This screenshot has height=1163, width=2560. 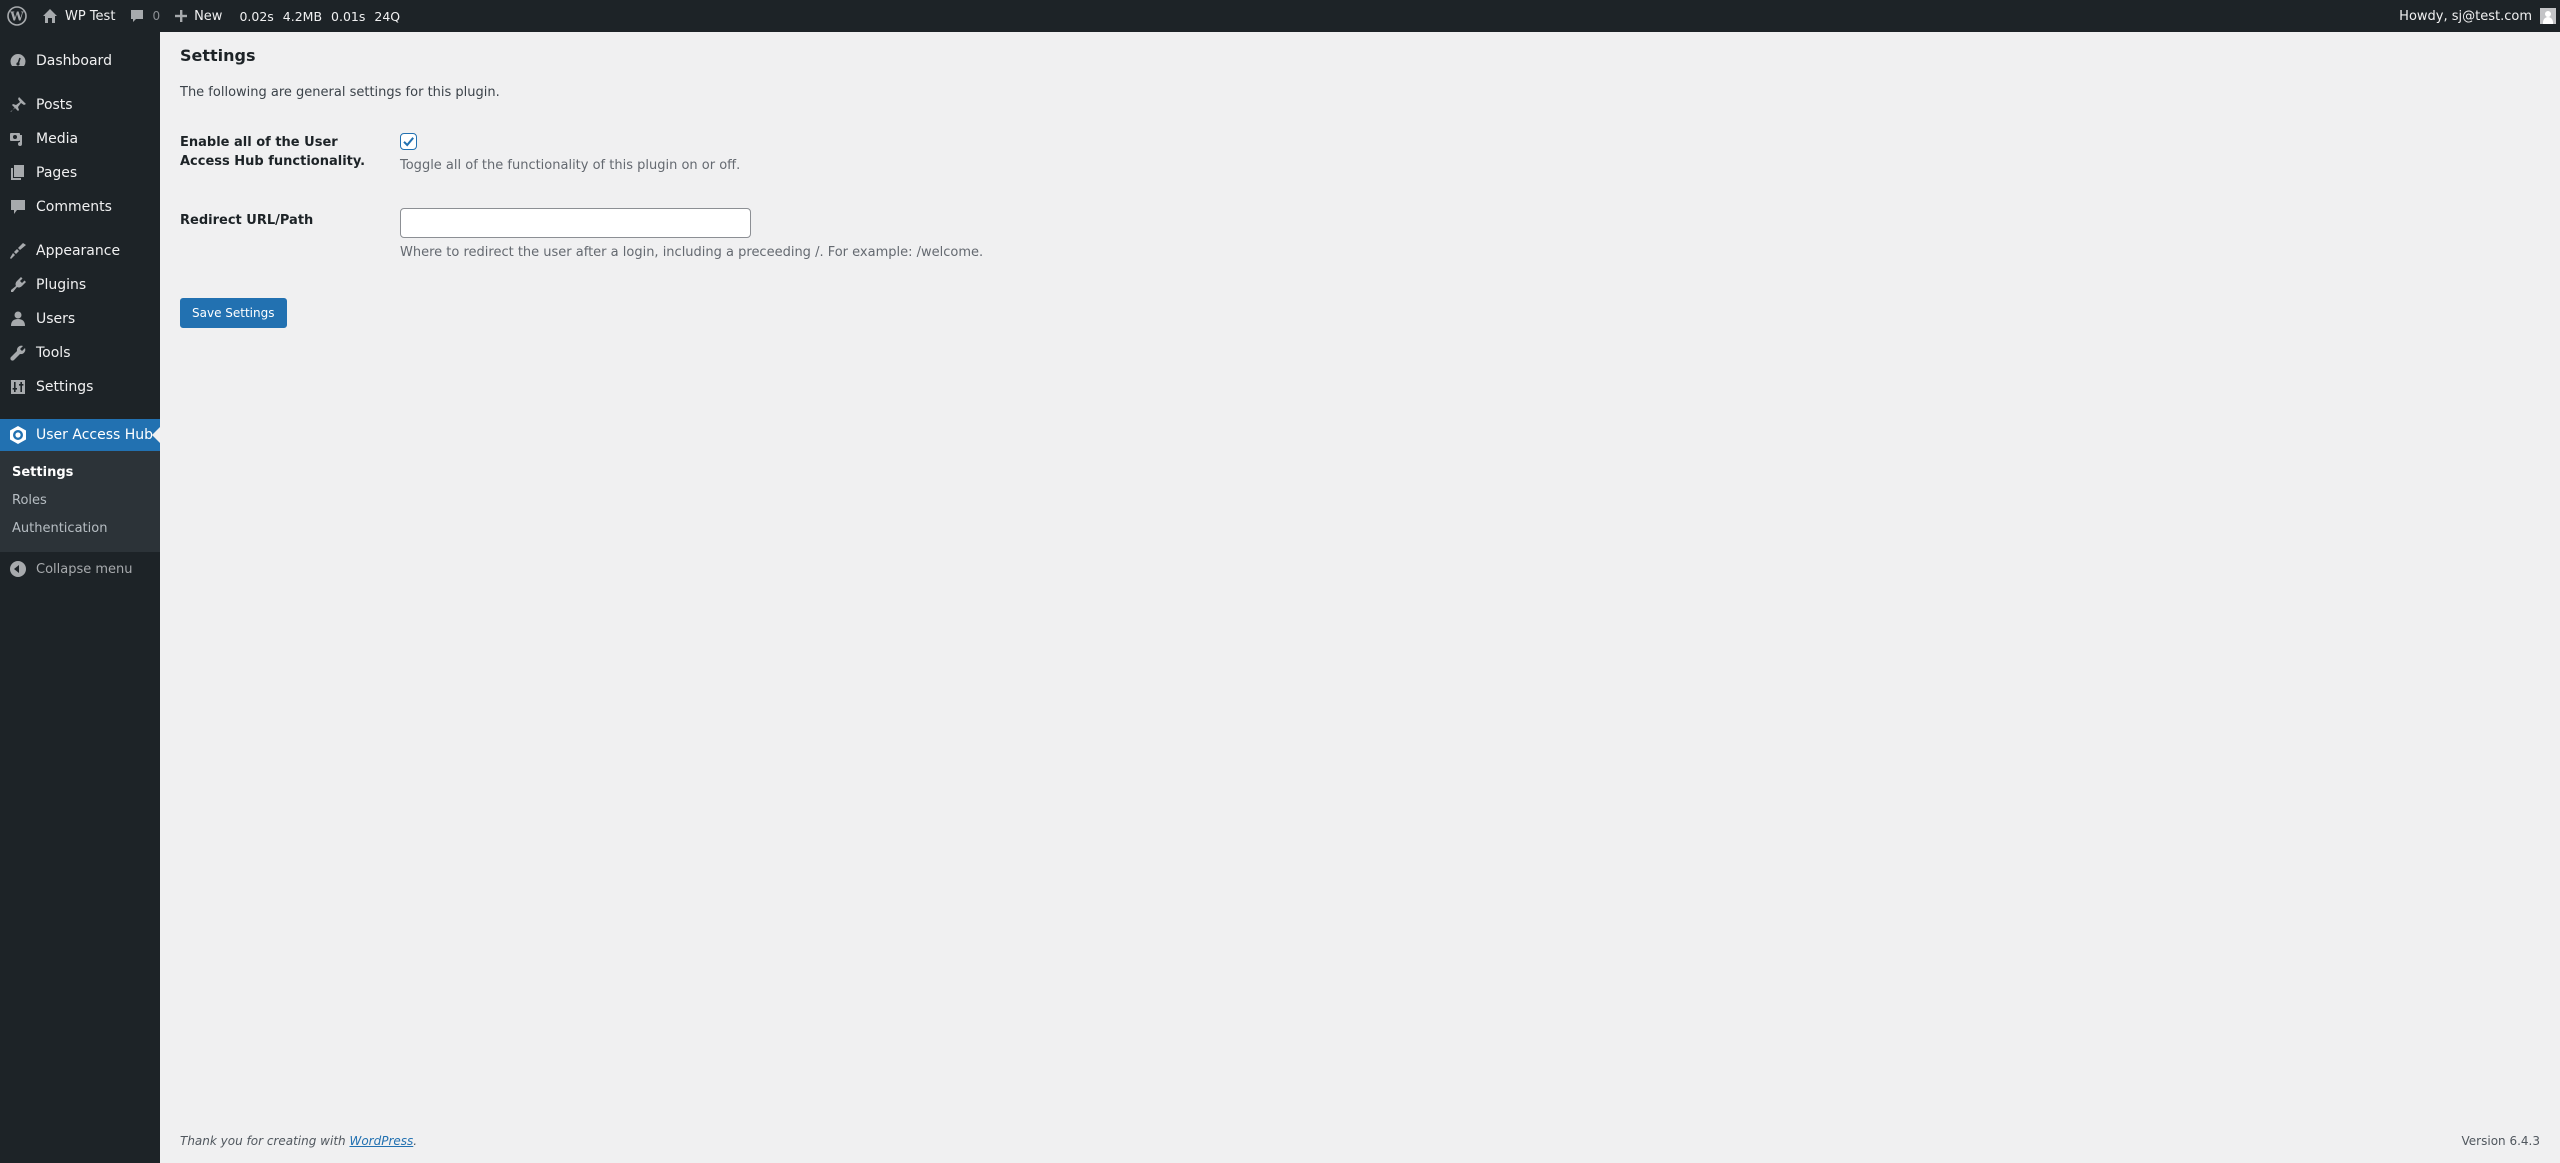 I want to click on sliders-icon, so click(x=18, y=387).